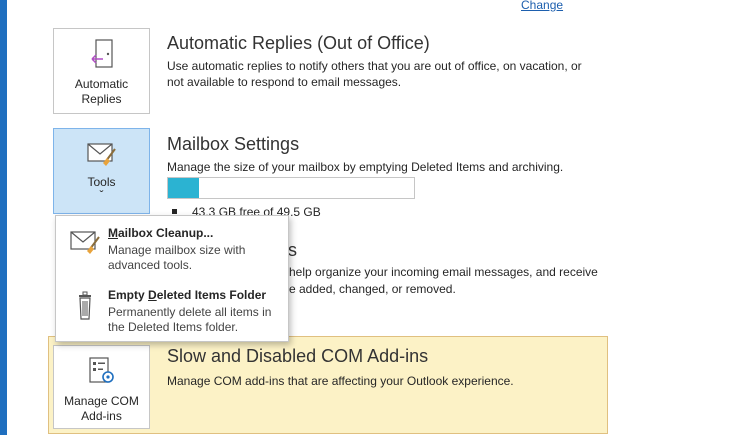 The height and width of the screenshot is (435, 740). What do you see at coordinates (86, 308) in the screenshot?
I see `trash-icon` at bounding box center [86, 308].